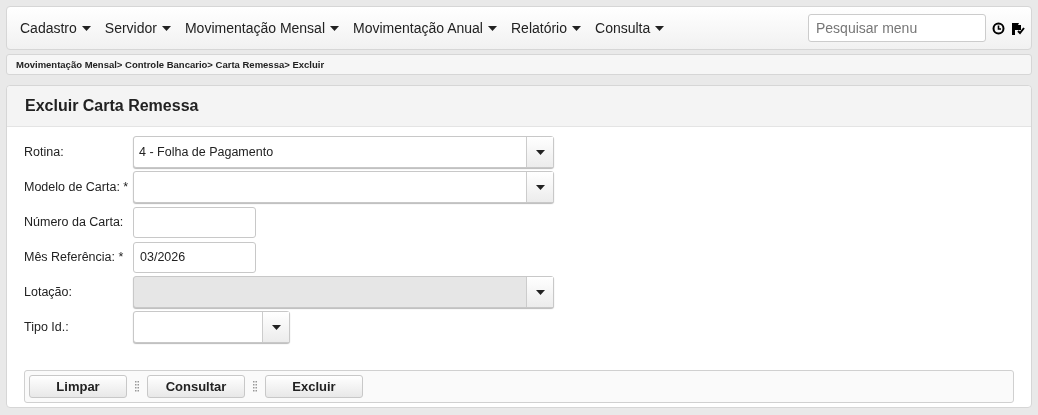 This screenshot has width=1038, height=415. I want to click on menu-item: Movimentação Mensal, so click(259, 28).